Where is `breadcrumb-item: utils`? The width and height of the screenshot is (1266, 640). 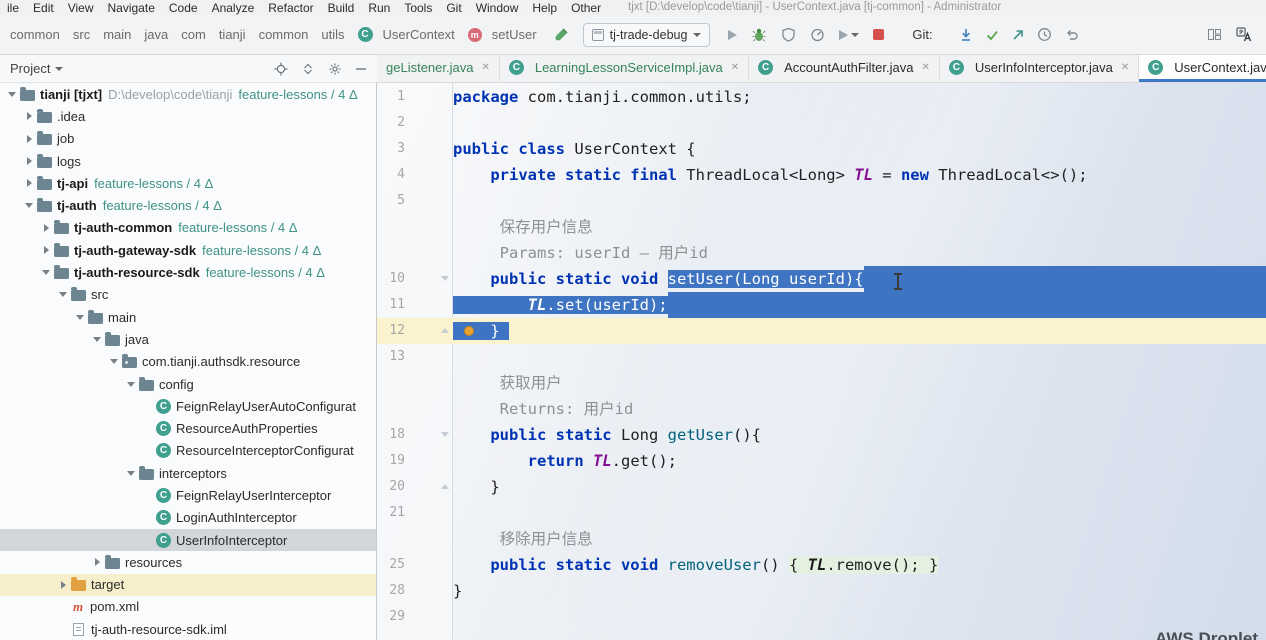
breadcrumb-item: utils is located at coordinates (332, 34).